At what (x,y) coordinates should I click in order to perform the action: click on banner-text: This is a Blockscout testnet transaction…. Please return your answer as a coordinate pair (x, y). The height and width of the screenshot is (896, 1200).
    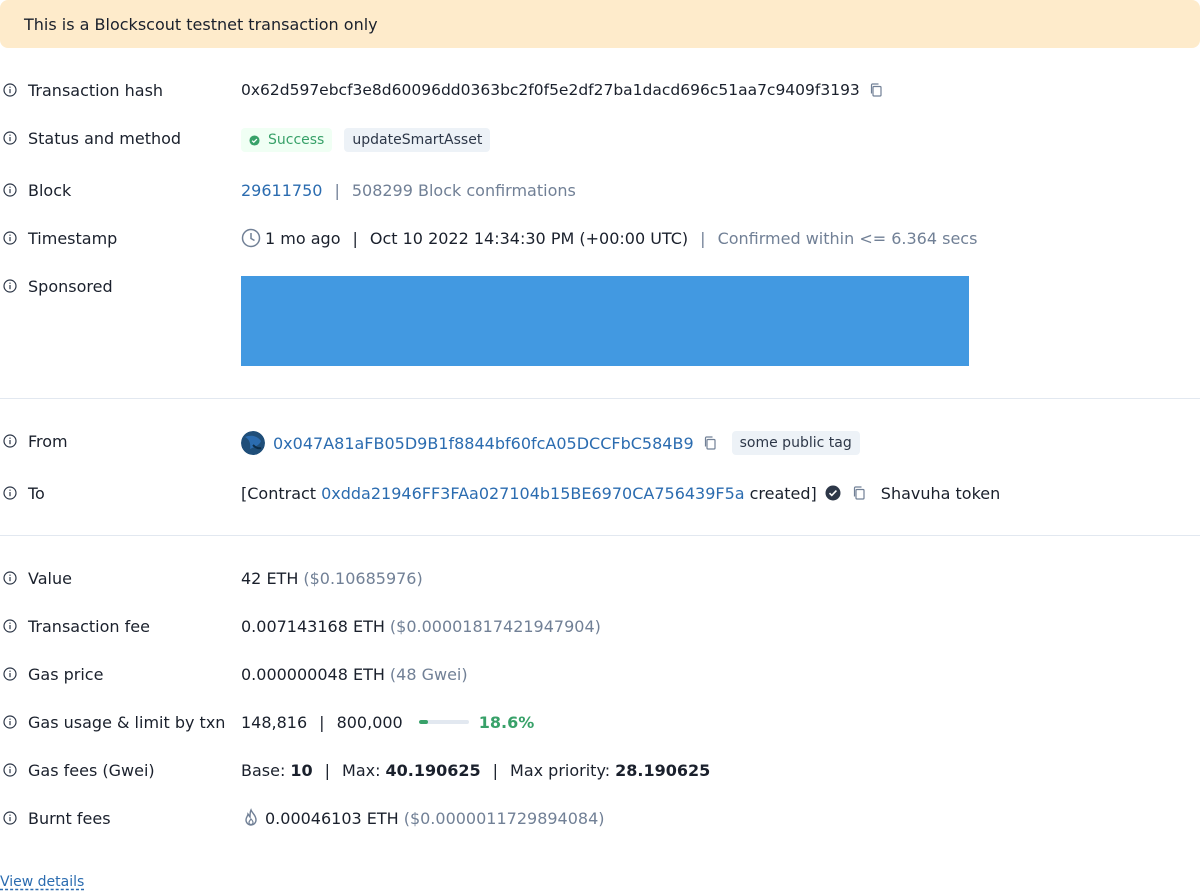
    Looking at the image, I should click on (201, 24).